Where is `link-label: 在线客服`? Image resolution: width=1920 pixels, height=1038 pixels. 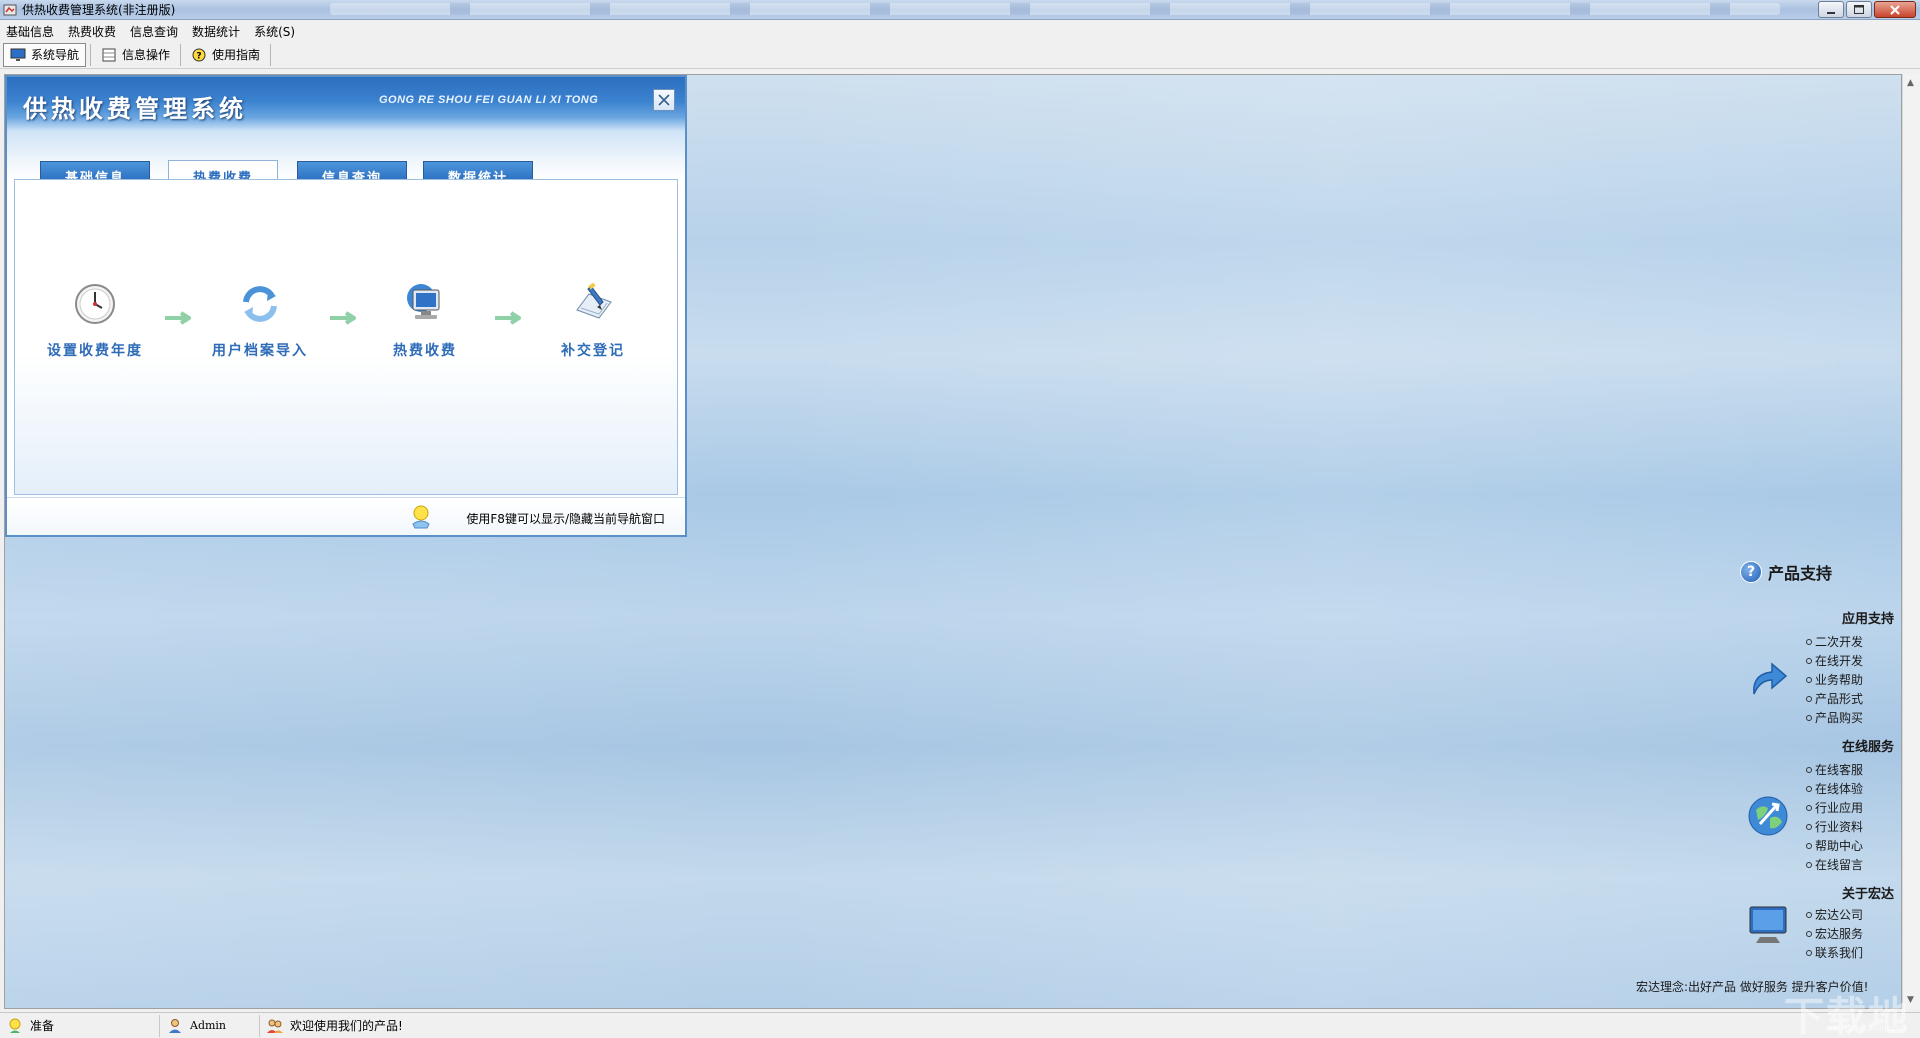
link-label: 在线客服 is located at coordinates (1839, 770).